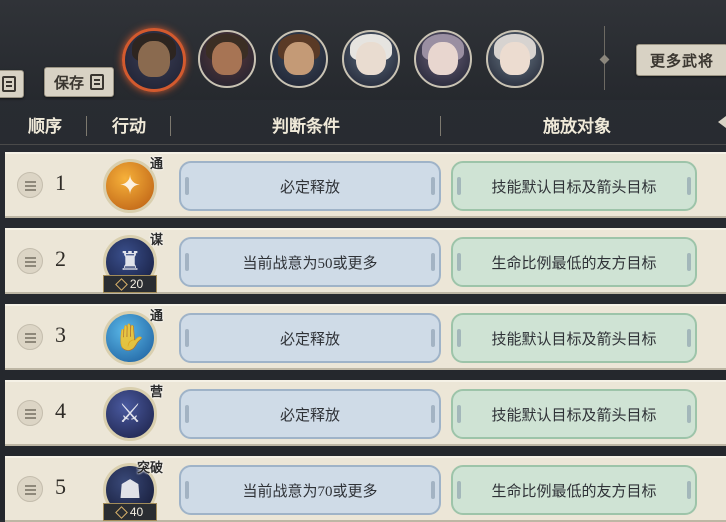 The height and width of the screenshot is (522, 726). I want to click on skill-type-tag: 突破, so click(149, 467).